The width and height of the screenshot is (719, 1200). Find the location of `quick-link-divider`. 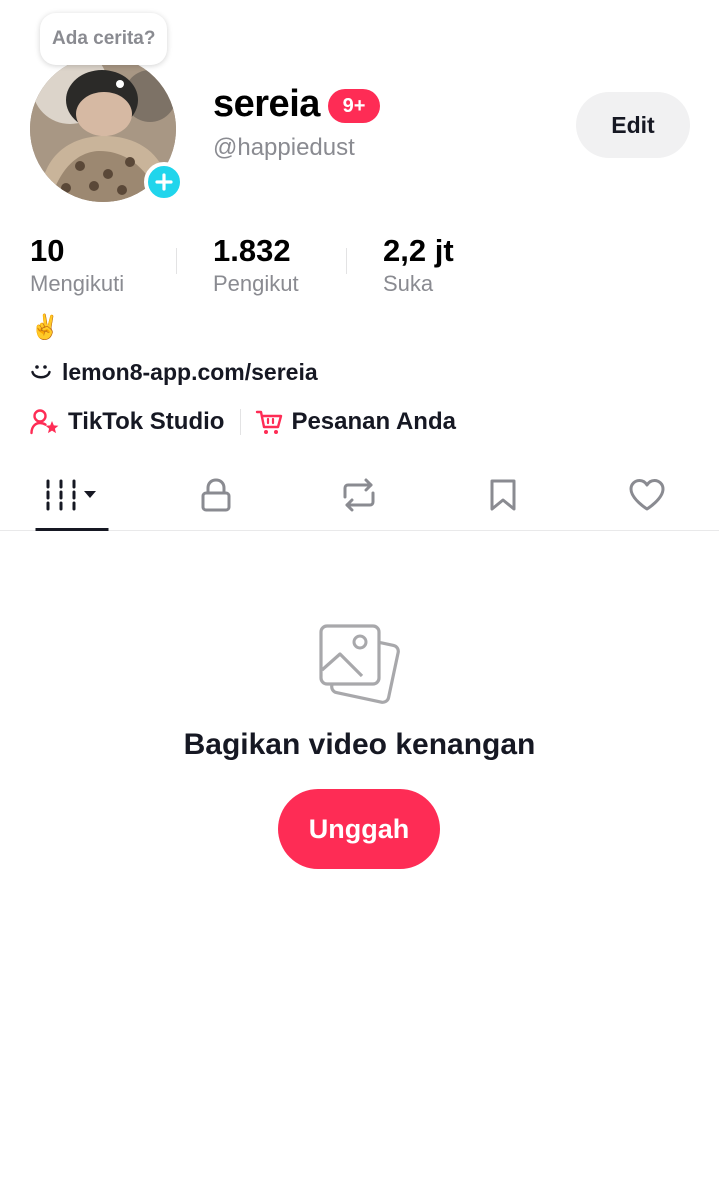

quick-link-divider is located at coordinates (241, 422).